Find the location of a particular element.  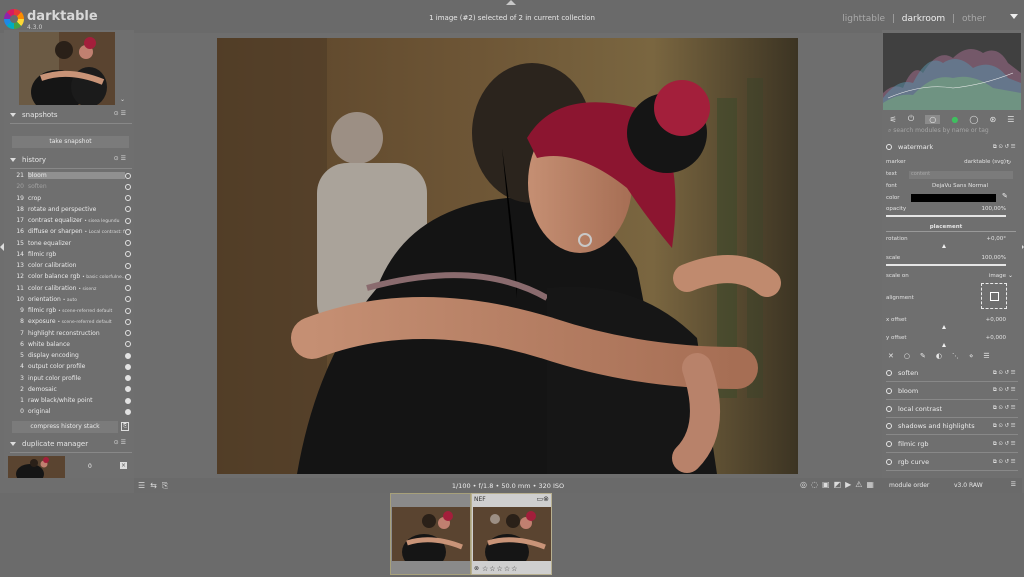

view-other: other is located at coordinates (974, 19).